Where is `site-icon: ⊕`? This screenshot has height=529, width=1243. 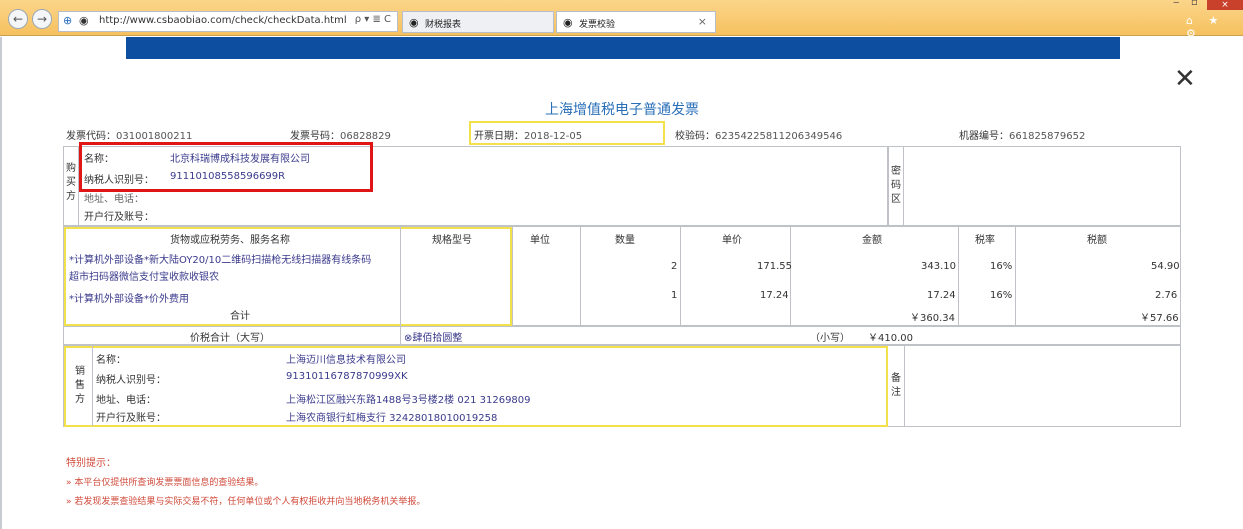 site-icon: ⊕ is located at coordinates (68, 20).